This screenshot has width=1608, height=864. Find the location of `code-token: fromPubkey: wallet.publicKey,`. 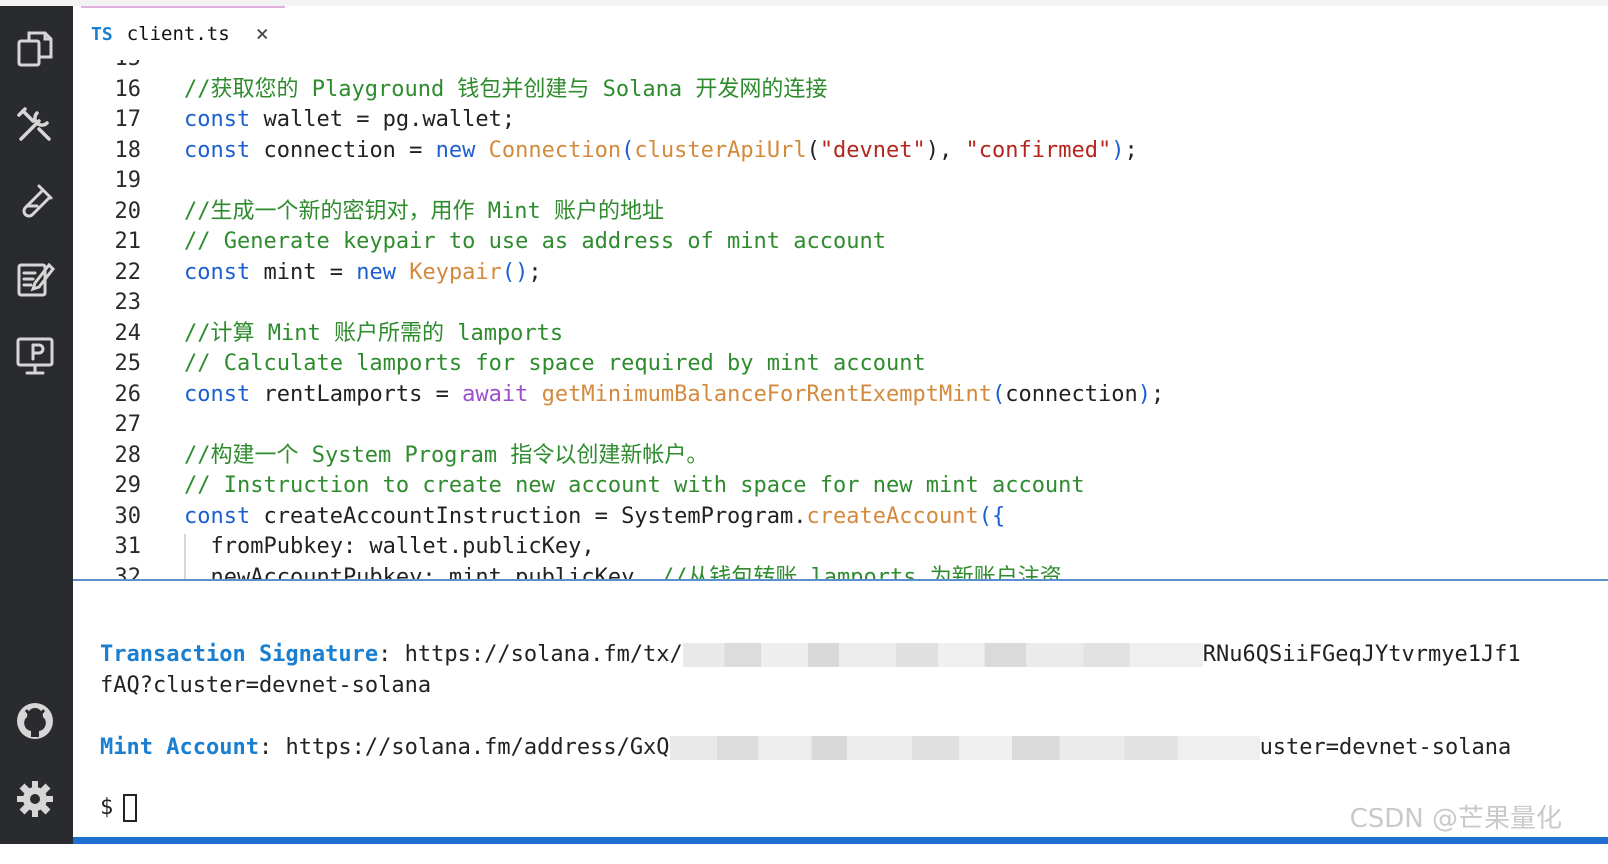

code-token: fromPubkey: wallet.publicKey, is located at coordinates (389, 546).